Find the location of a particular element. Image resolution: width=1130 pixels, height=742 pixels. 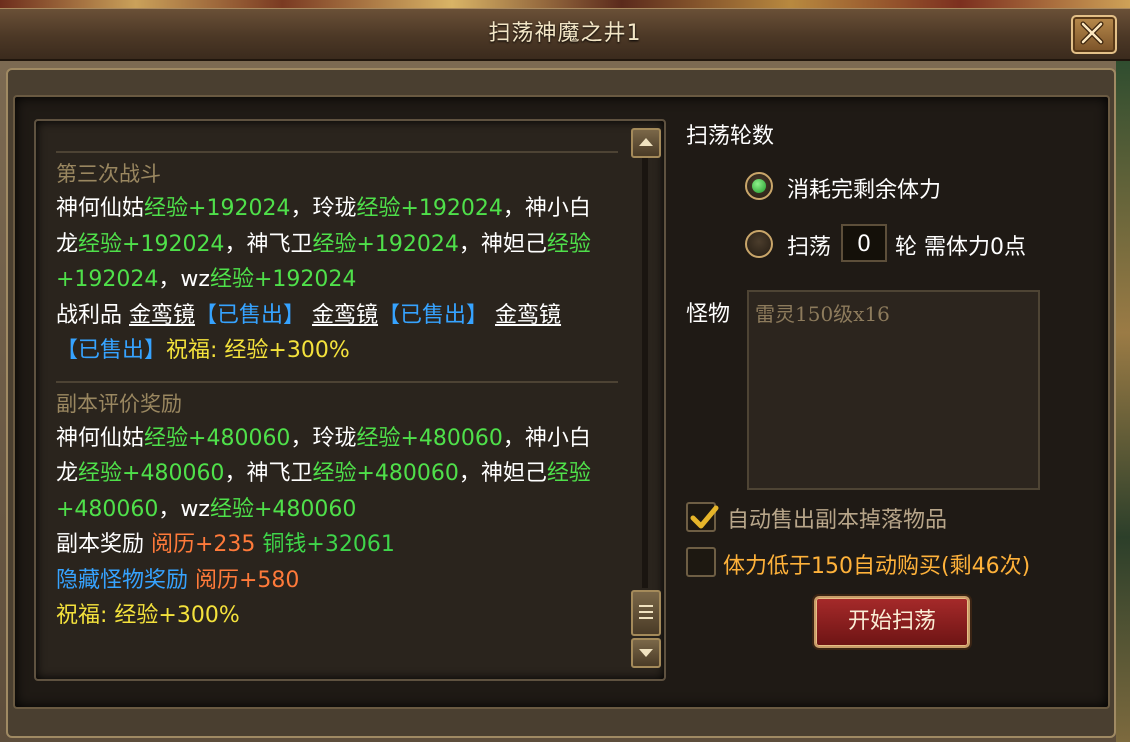

log-line: 【已售出】祝福: 经验+300% is located at coordinates (337, 351).